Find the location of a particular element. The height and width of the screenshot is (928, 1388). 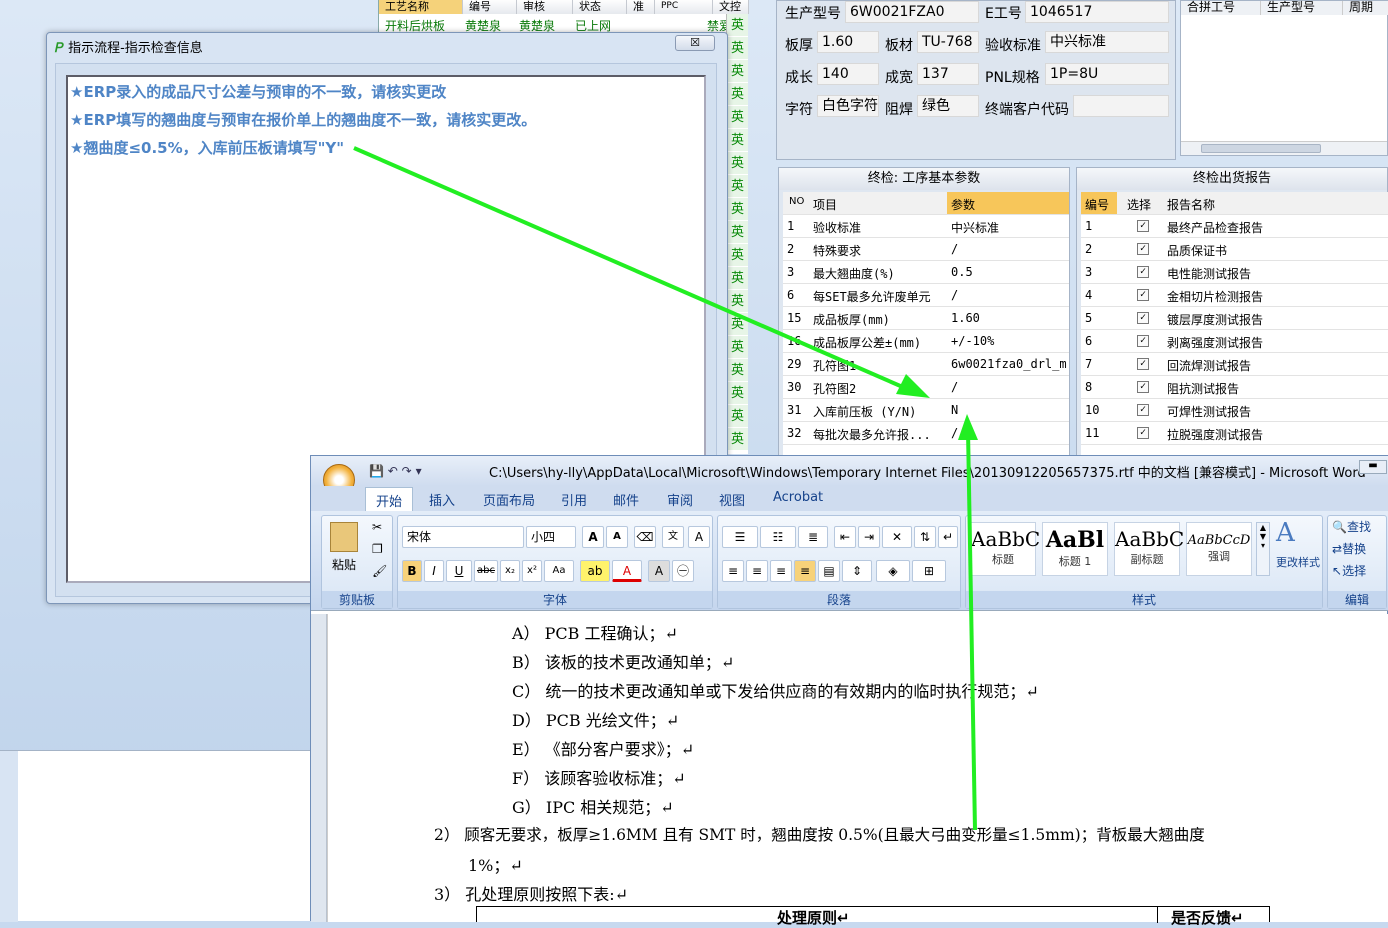

char-shading-icon: A is located at coordinates (659, 571).